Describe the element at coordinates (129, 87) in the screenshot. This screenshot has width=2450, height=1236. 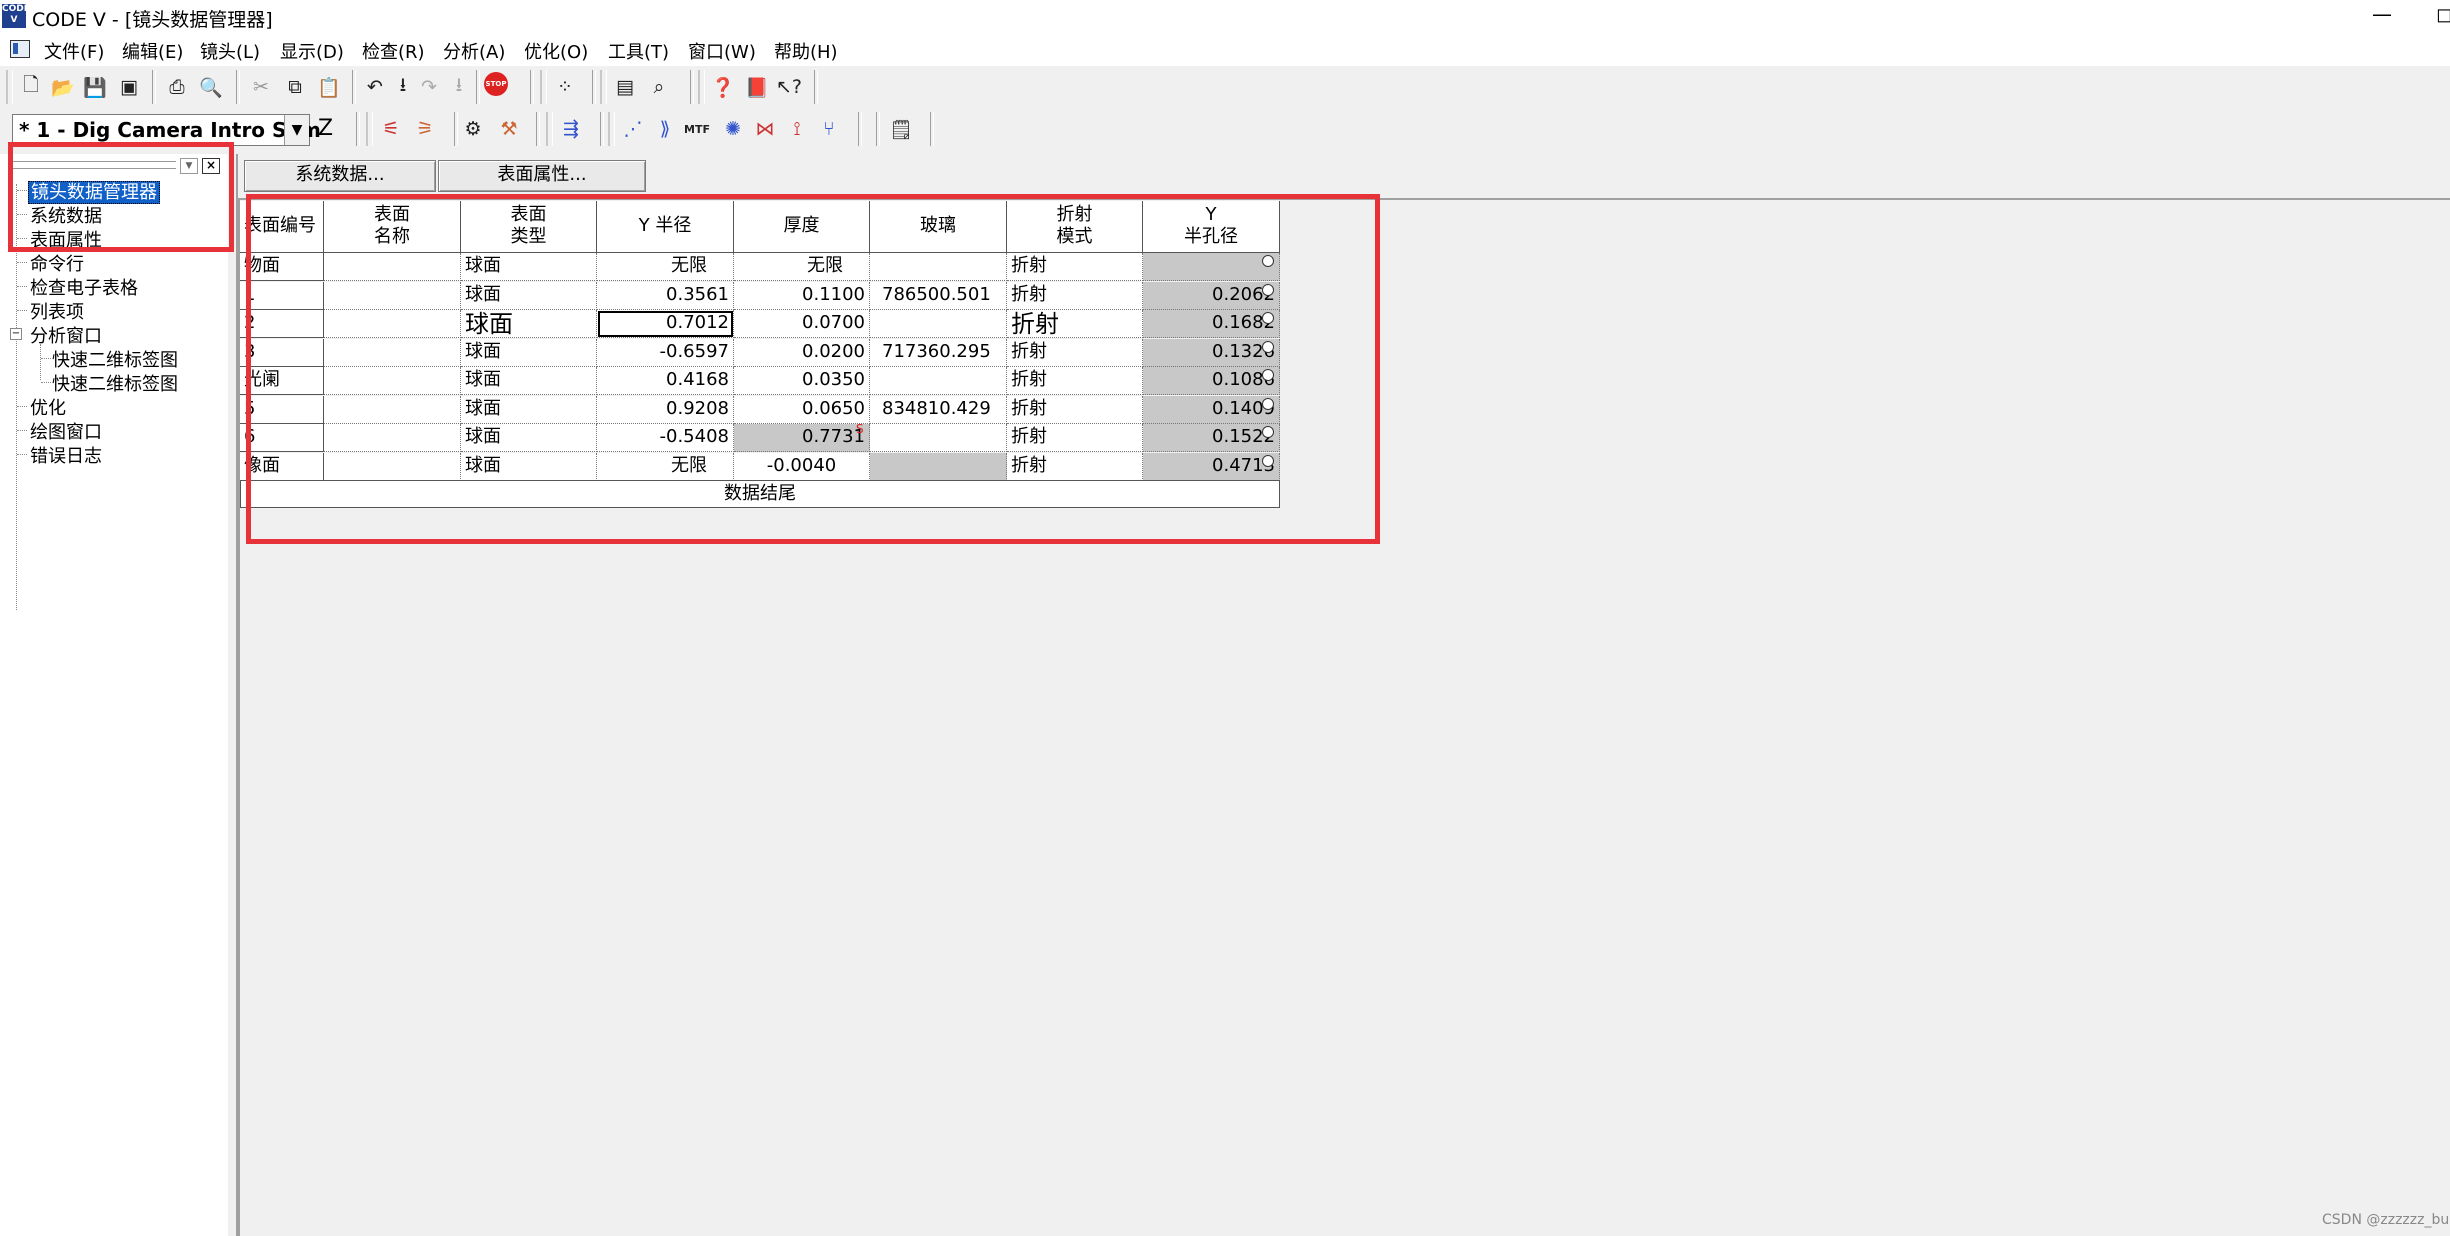
I see `image-icon: ▣` at that location.